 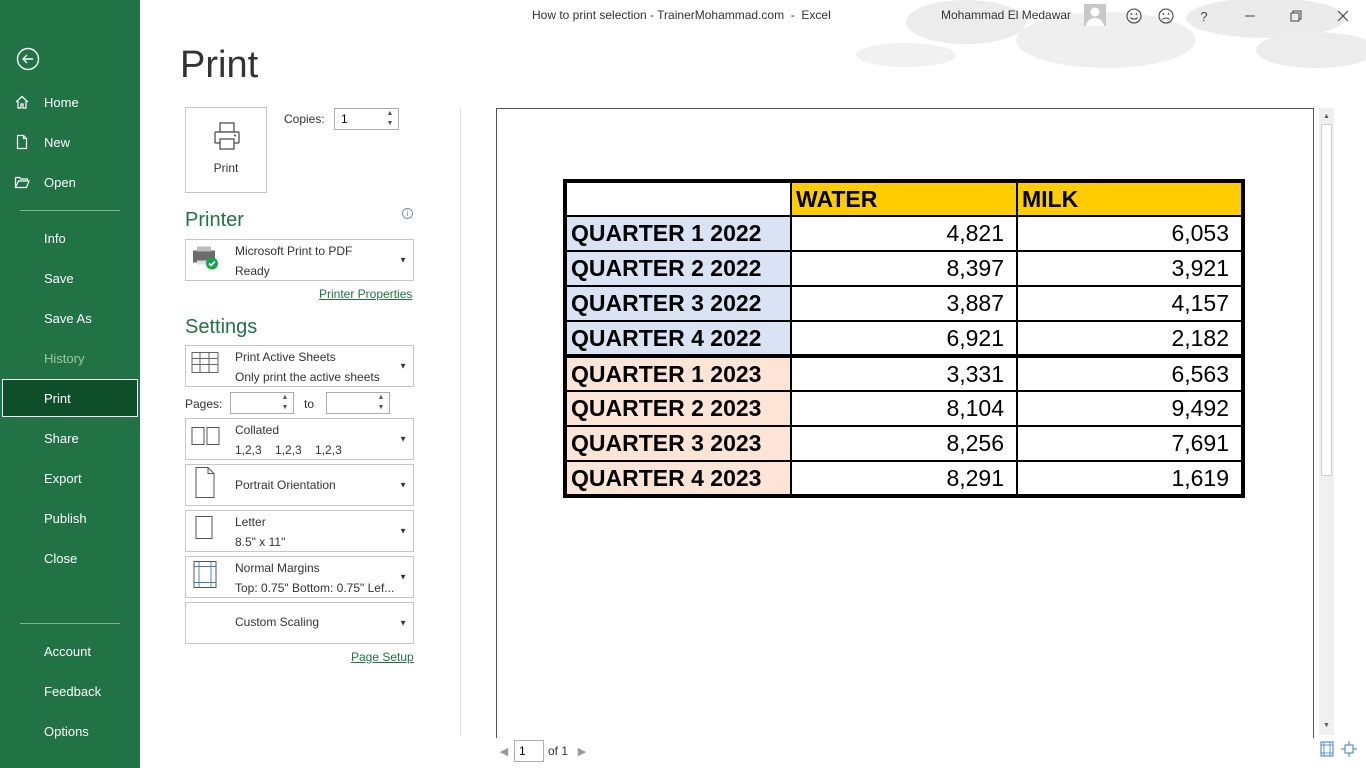 What do you see at coordinates (22, 102) in the screenshot?
I see `home-icon` at bounding box center [22, 102].